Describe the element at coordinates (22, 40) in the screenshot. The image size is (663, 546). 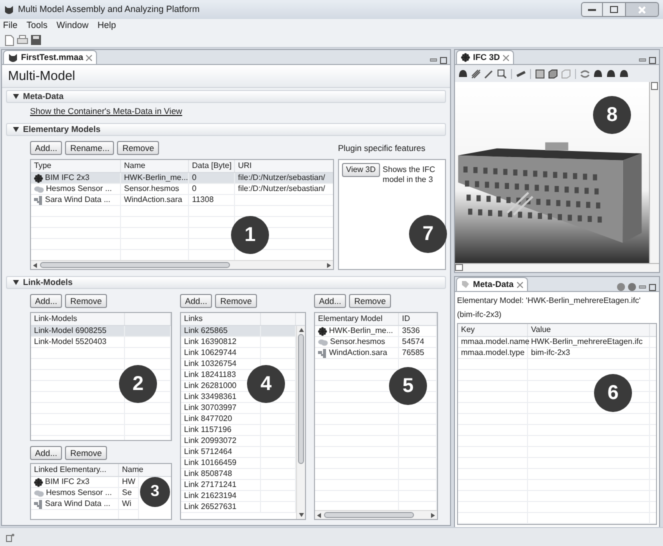
I see `print-icon` at that location.